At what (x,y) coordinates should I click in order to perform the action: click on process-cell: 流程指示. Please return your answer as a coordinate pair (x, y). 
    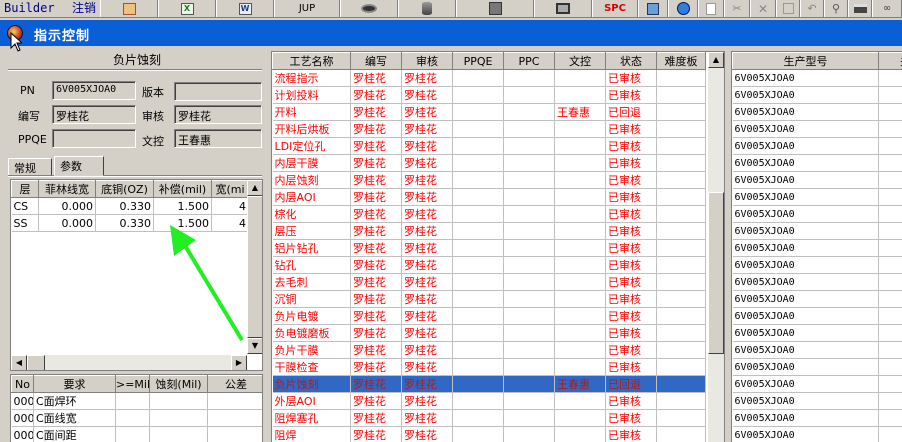
    Looking at the image, I should click on (311, 78).